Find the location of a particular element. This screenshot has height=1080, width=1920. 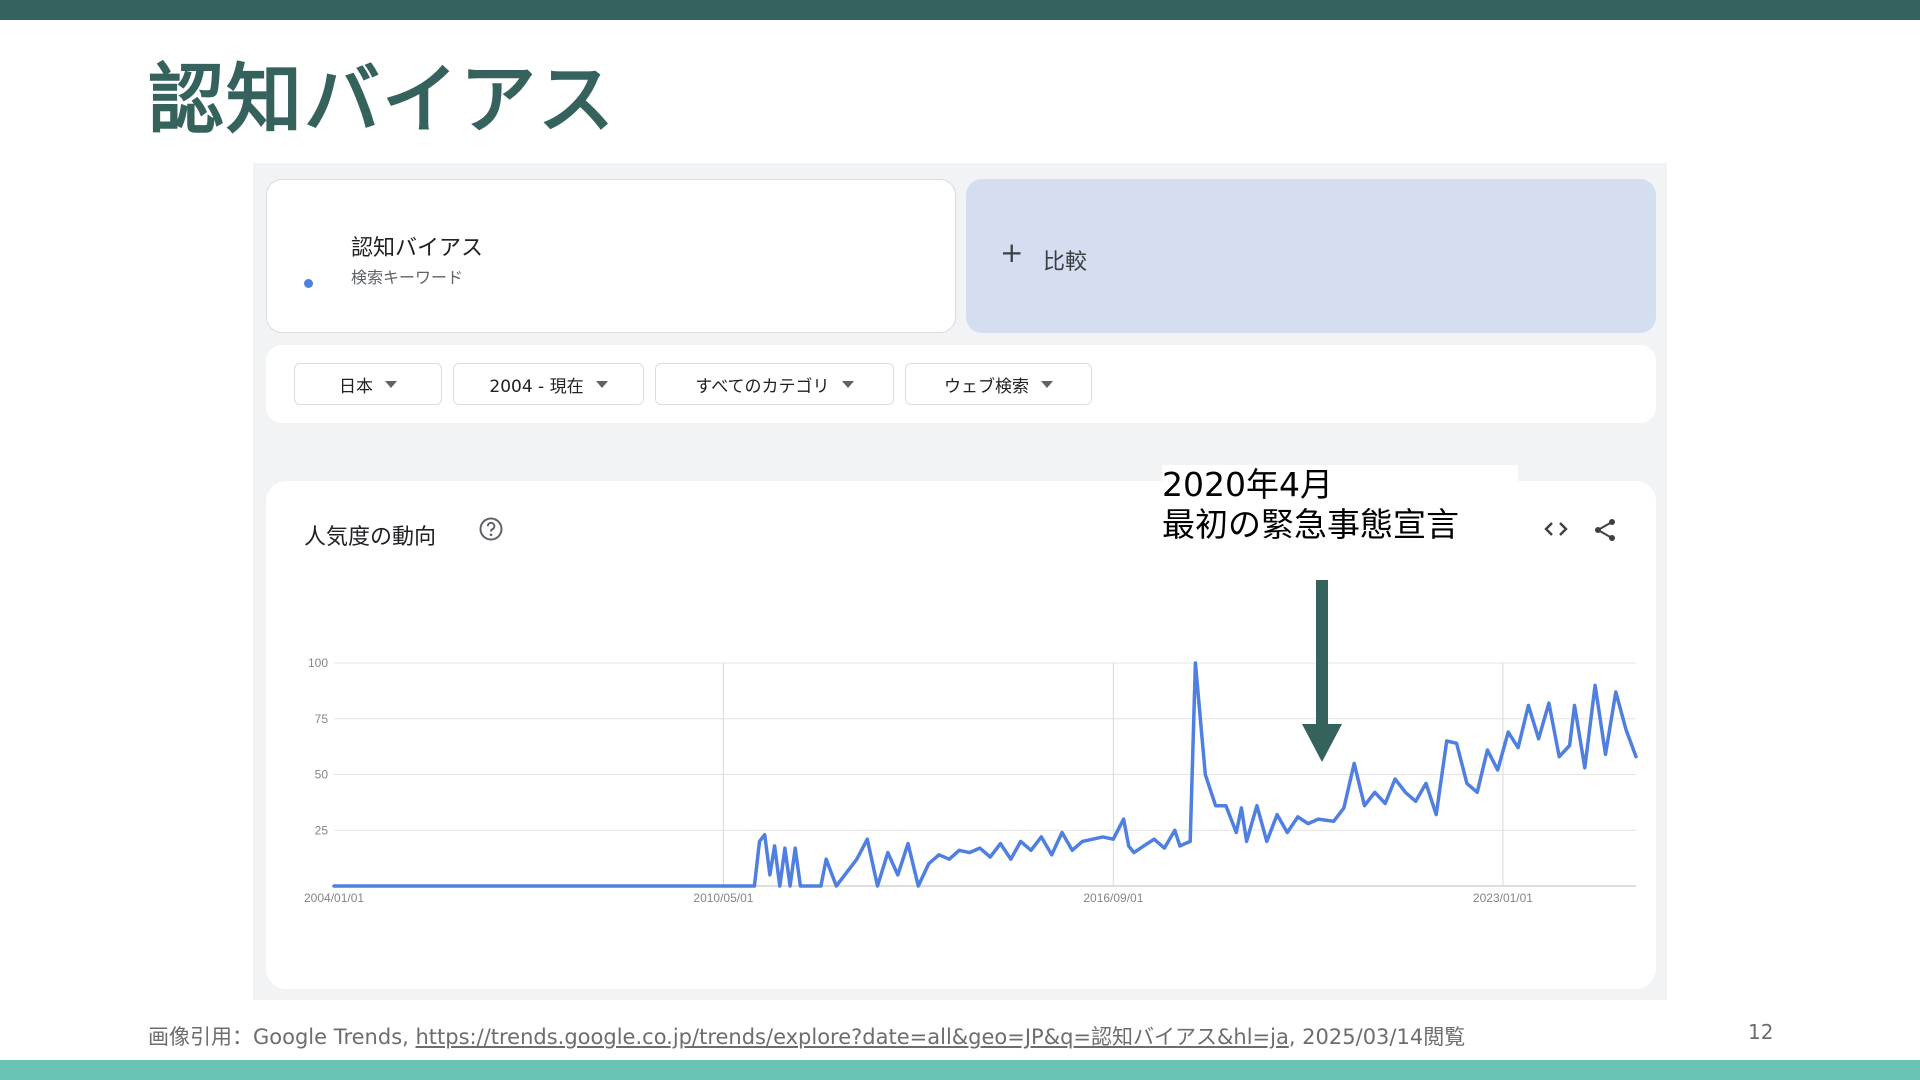

annotation-callout: 2020年4月 最初の緊急事態宣言 is located at coordinates (1340, 512).